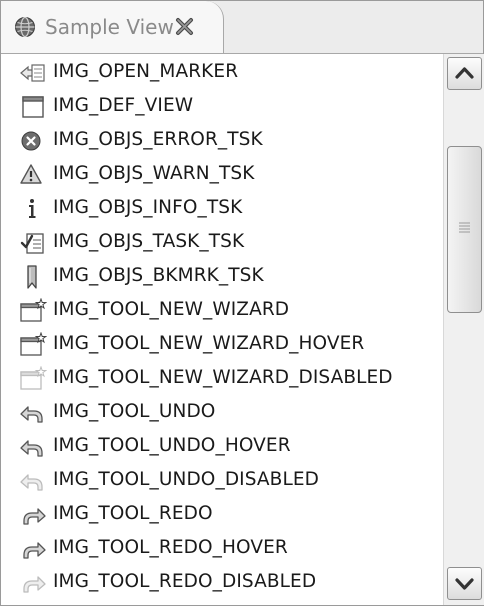 Image resolution: width=484 pixels, height=606 pixels. Describe the element at coordinates (170, 547) in the screenshot. I see `list-item-label: IMG_TOOL_REDO_HOVER` at that location.